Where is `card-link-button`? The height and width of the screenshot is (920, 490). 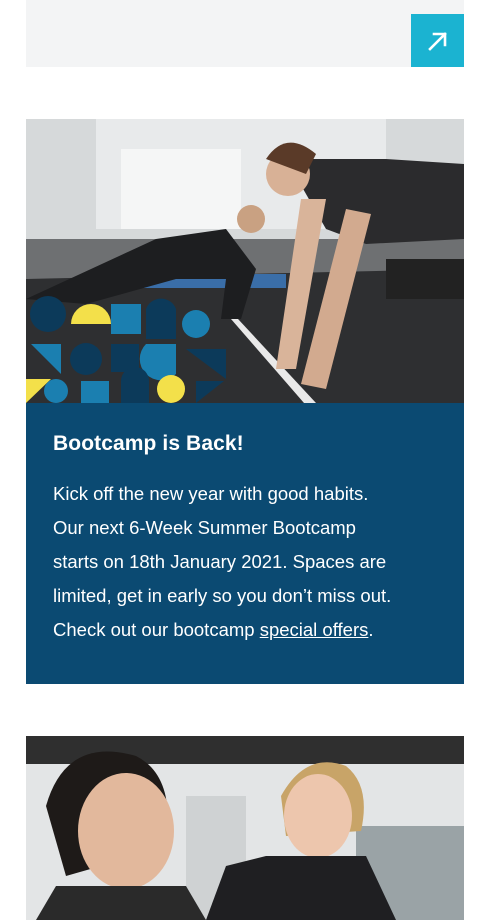
card-link-button is located at coordinates (437, 40).